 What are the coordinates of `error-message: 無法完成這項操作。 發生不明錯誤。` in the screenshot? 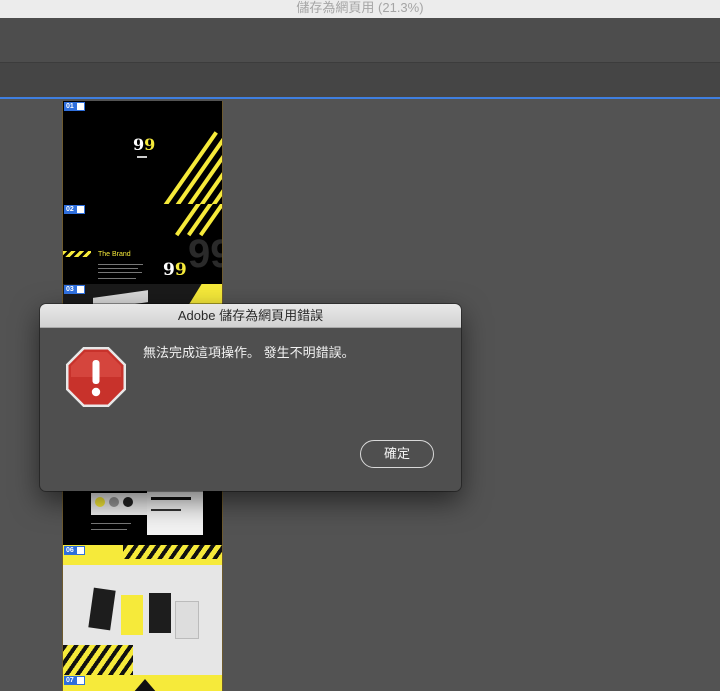 It's located at (249, 352).